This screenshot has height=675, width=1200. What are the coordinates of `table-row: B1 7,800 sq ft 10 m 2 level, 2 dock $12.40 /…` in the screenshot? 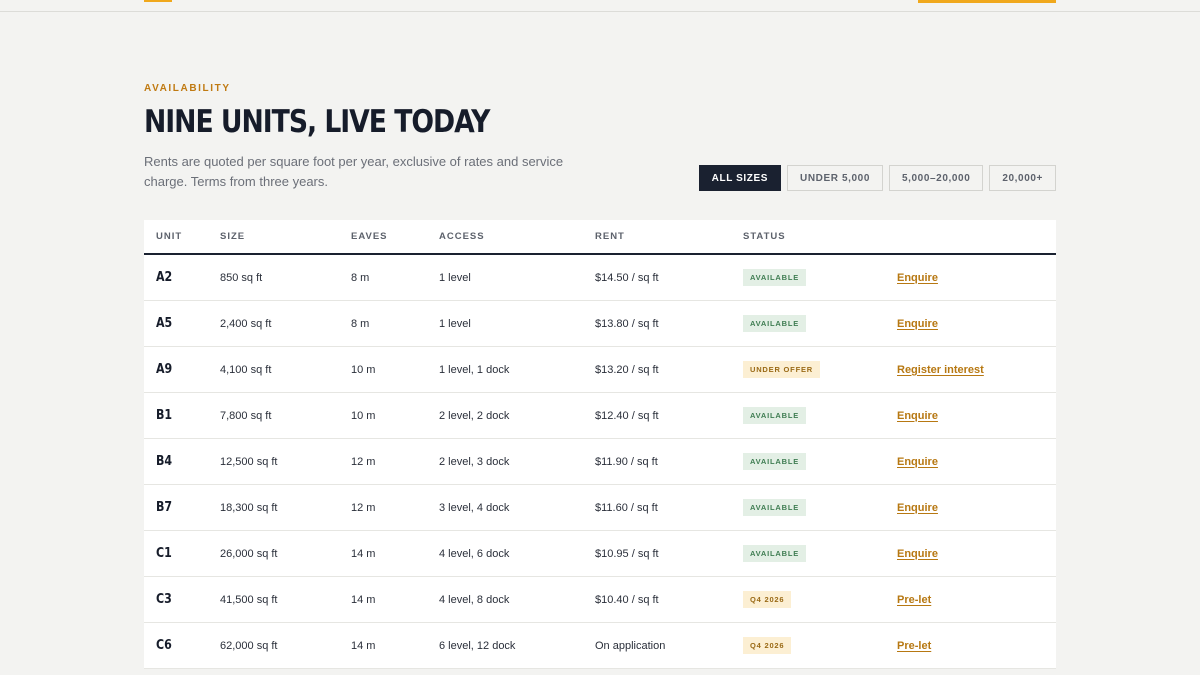 It's located at (600, 416).